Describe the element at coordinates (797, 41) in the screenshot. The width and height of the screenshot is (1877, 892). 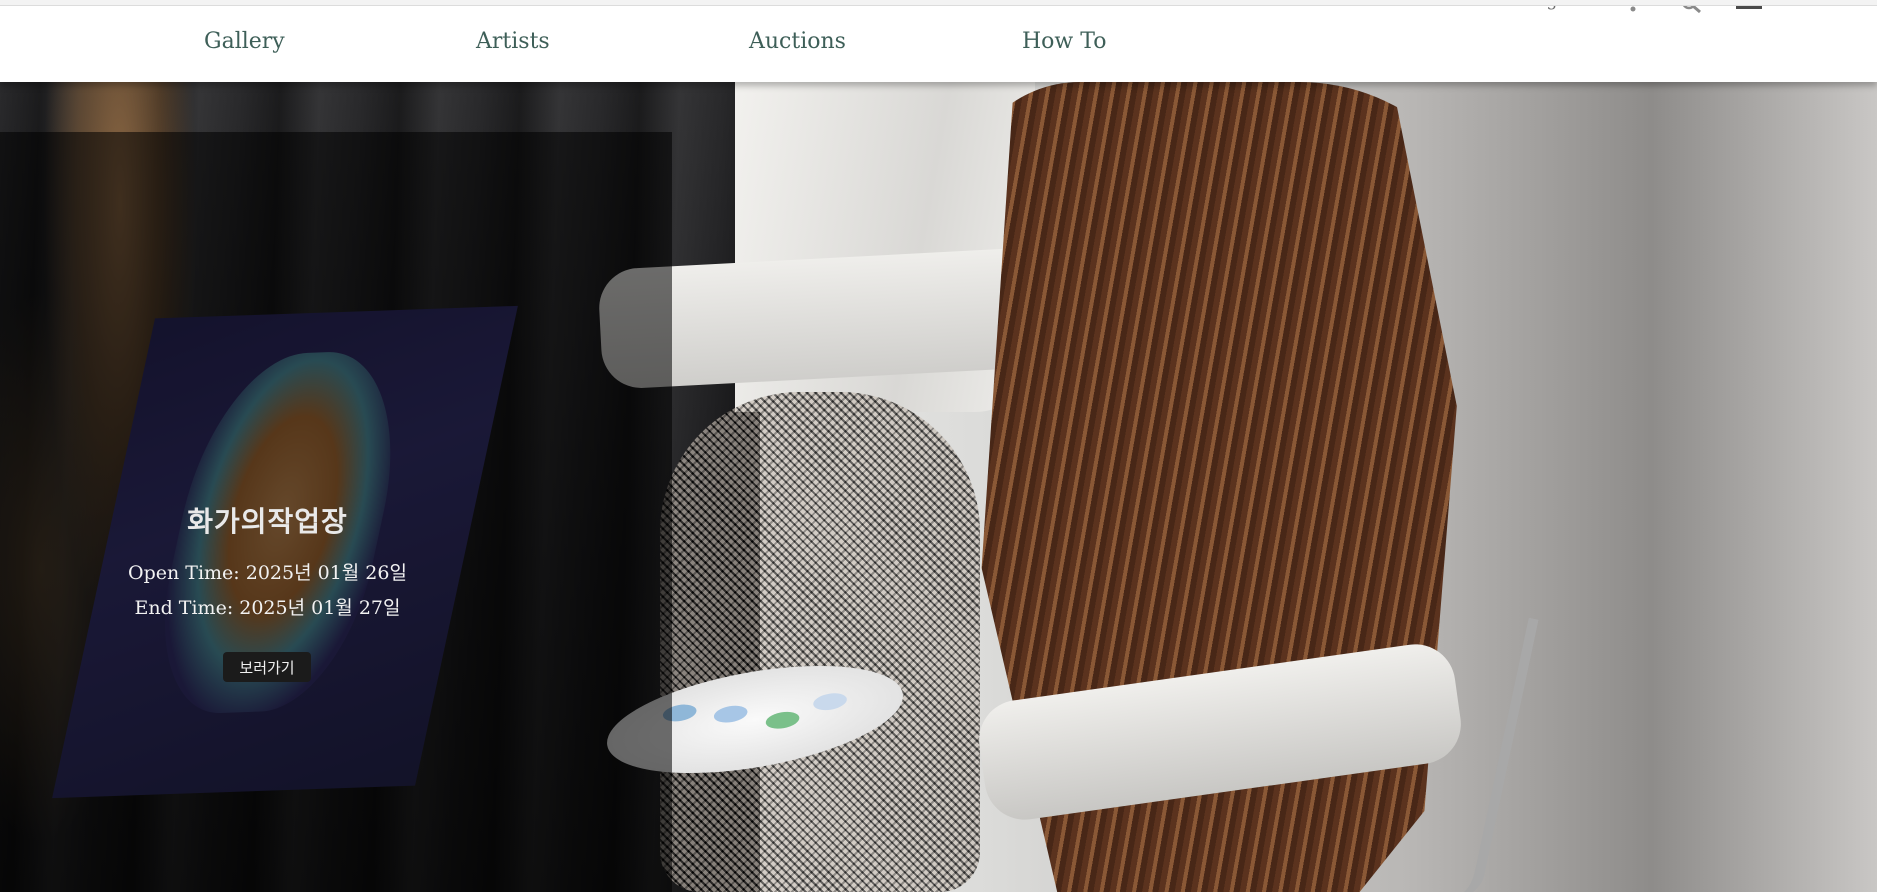
I see `nav-auctions: Auctions` at that location.